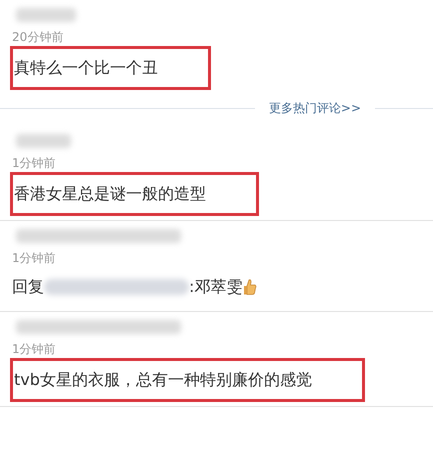  What do you see at coordinates (163, 380) in the screenshot?
I see `comment-text: tvb女星的衣服，总有一种特别廉价的感觉` at bounding box center [163, 380].